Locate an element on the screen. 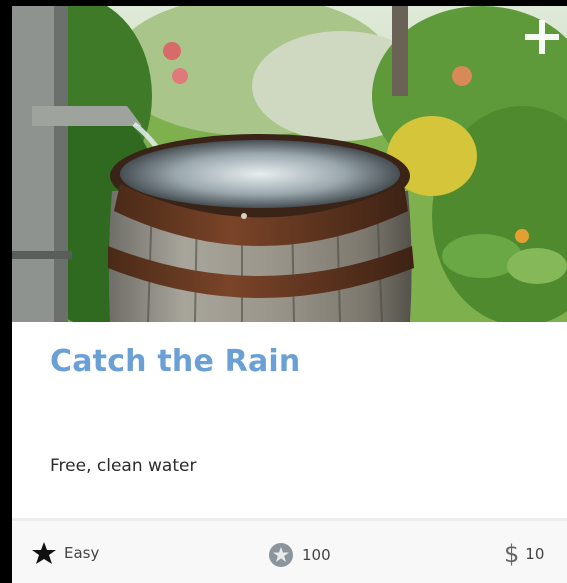 The width and height of the screenshot is (567, 583). card-footer: Easy 100 $ 10 is located at coordinates (289, 552).